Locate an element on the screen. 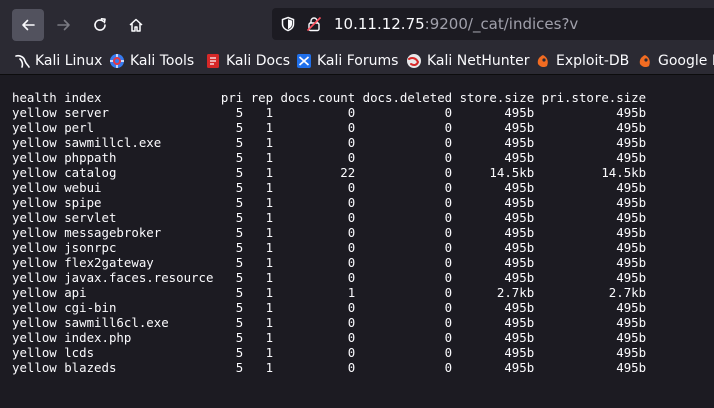 Image resolution: width=714 pixels, height=408 pixels. reload-icon is located at coordinates (100, 24).